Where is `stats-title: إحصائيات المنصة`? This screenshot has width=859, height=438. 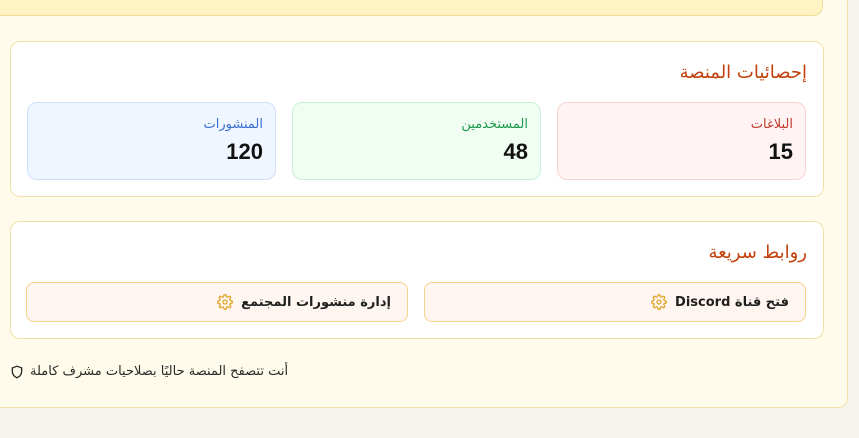 stats-title: إحصائيات المنصة is located at coordinates (743, 72).